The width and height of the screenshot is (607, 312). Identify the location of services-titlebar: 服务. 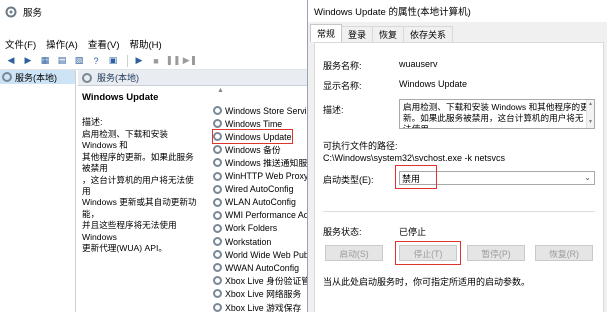
(160, 12).